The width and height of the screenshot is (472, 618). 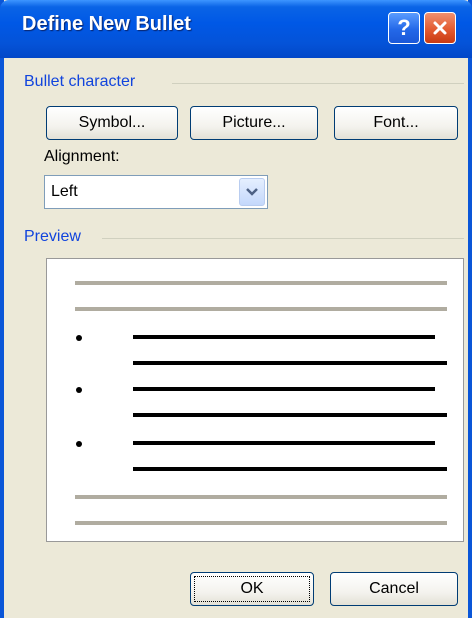 I want to click on help-icon: ?, so click(x=404, y=27).